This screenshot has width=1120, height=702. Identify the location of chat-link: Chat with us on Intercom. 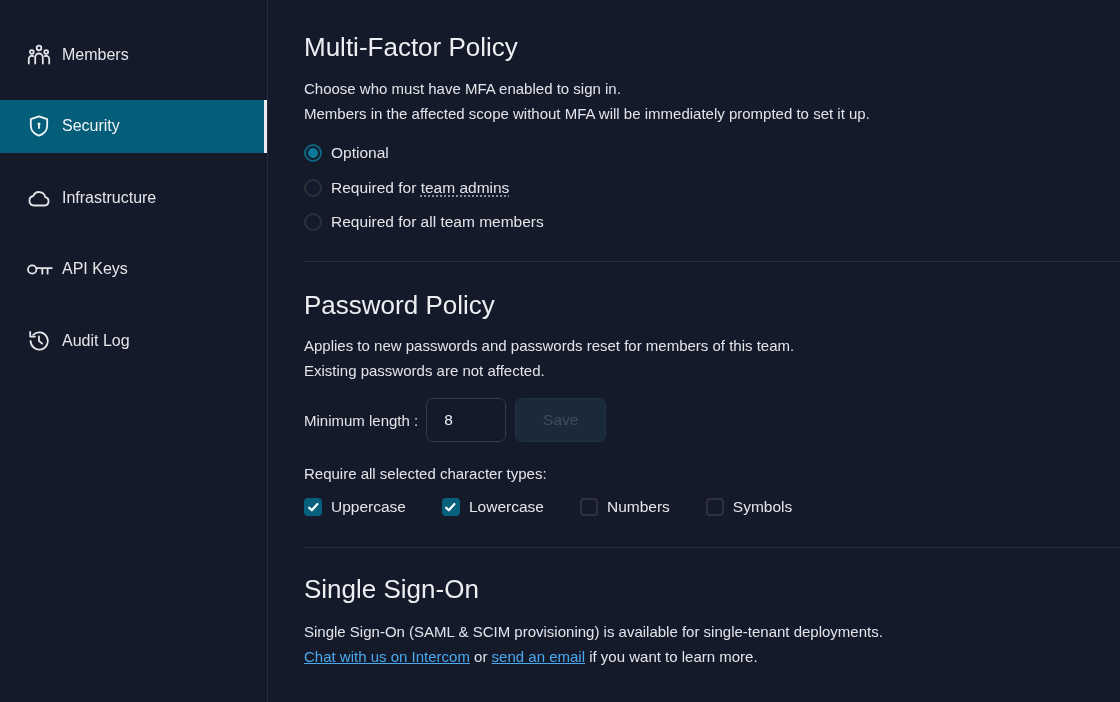
(387, 656).